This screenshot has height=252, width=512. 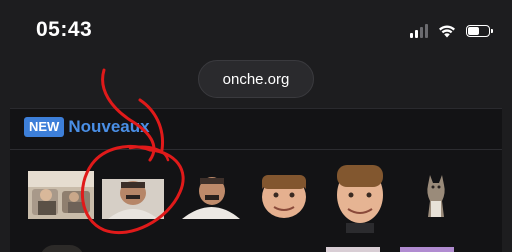 I want to click on status-time: 05:43, so click(x=64, y=29).